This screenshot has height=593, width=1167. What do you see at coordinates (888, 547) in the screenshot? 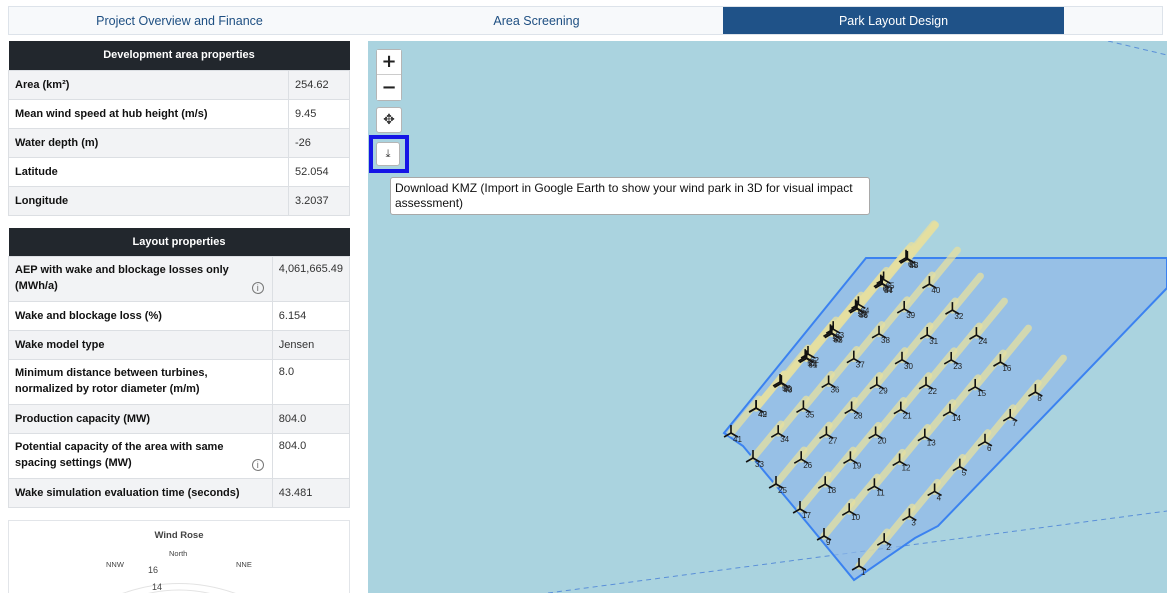
I see `turbine-number: 2` at bounding box center [888, 547].